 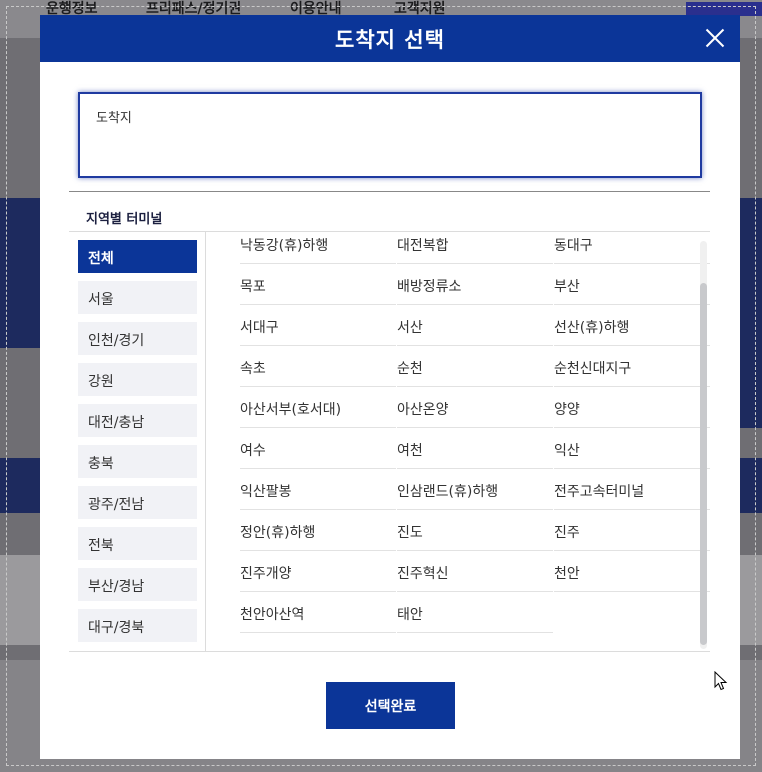 I want to click on terminal-item: 동대구, so click(x=632, y=248).